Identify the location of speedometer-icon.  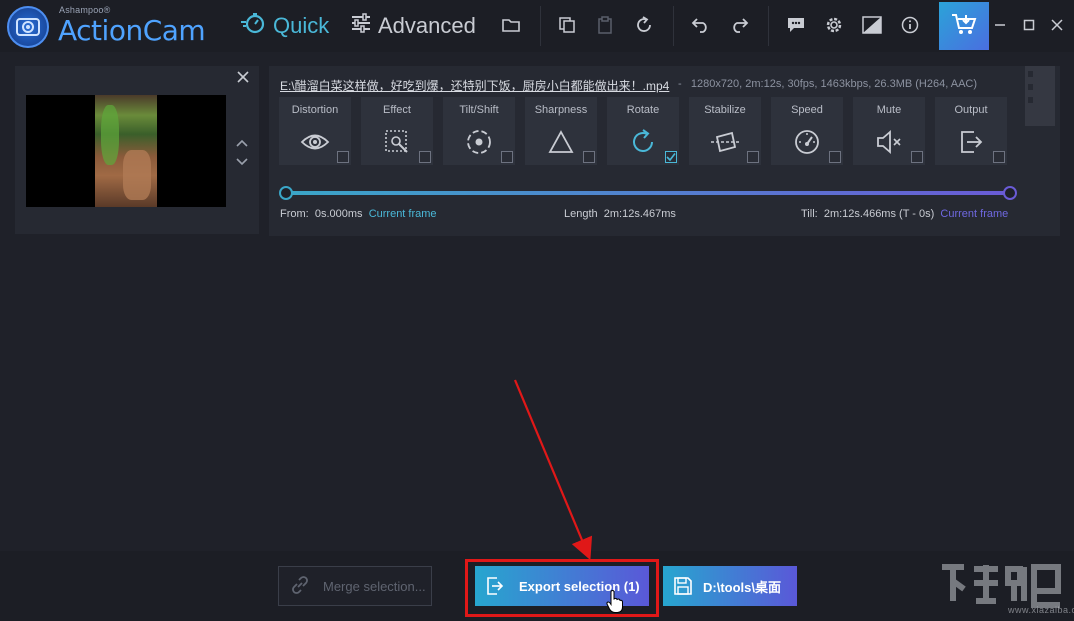
(807, 142).